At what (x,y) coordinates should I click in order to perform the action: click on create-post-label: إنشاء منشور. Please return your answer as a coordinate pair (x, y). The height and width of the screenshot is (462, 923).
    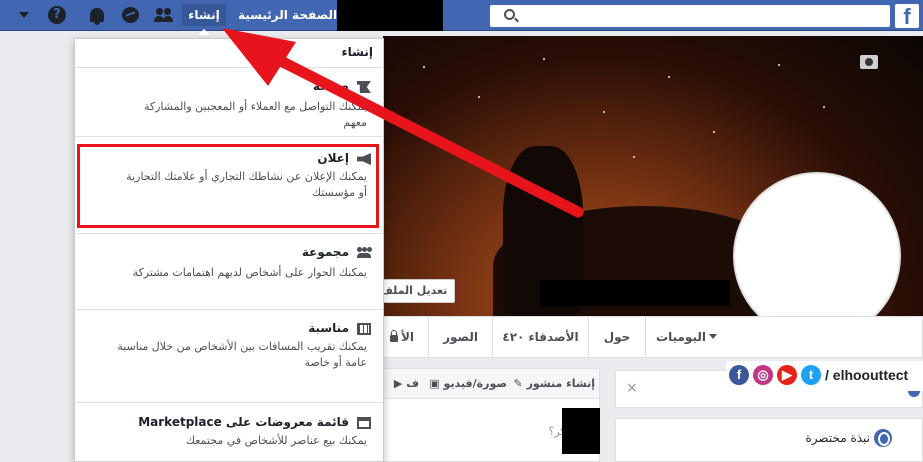
    Looking at the image, I should click on (560, 383).